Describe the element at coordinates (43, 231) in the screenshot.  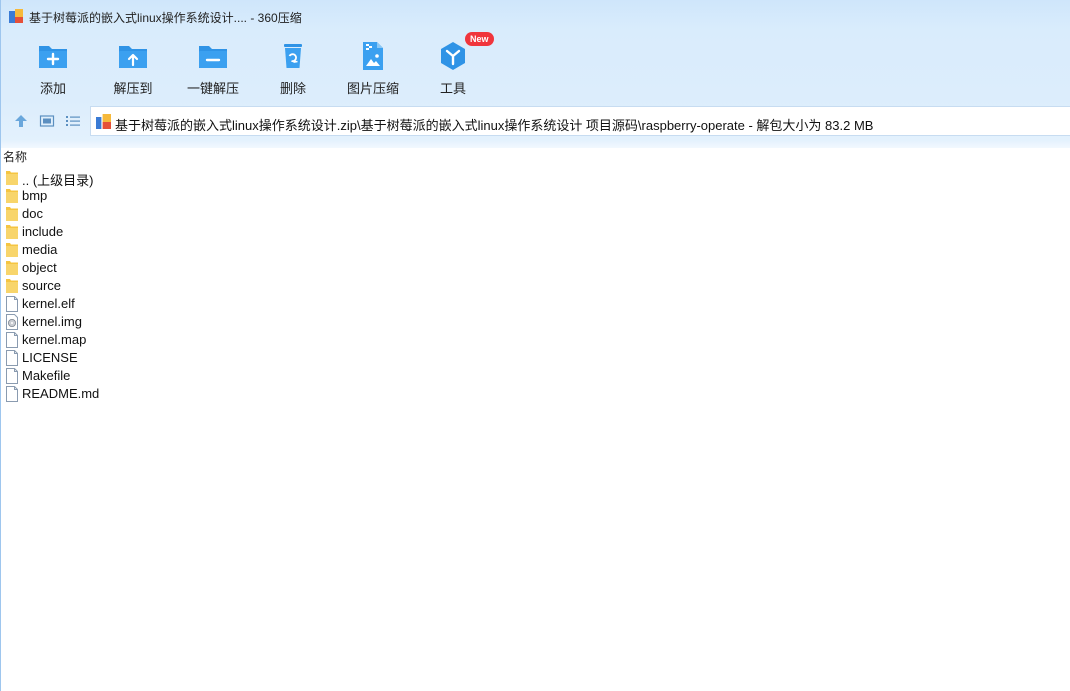
I see `list-item-name: include` at that location.